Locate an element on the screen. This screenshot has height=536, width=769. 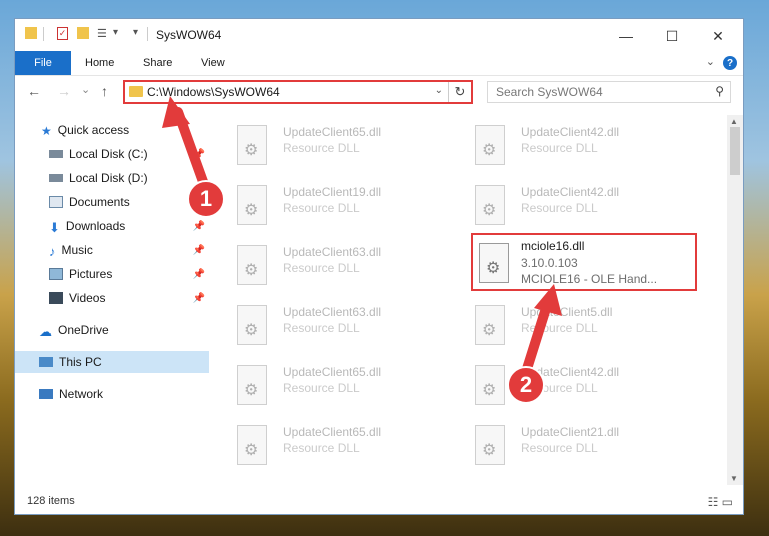
sidebar-item-music: ♪ Music 📌 is located at coordinates (112, 250).